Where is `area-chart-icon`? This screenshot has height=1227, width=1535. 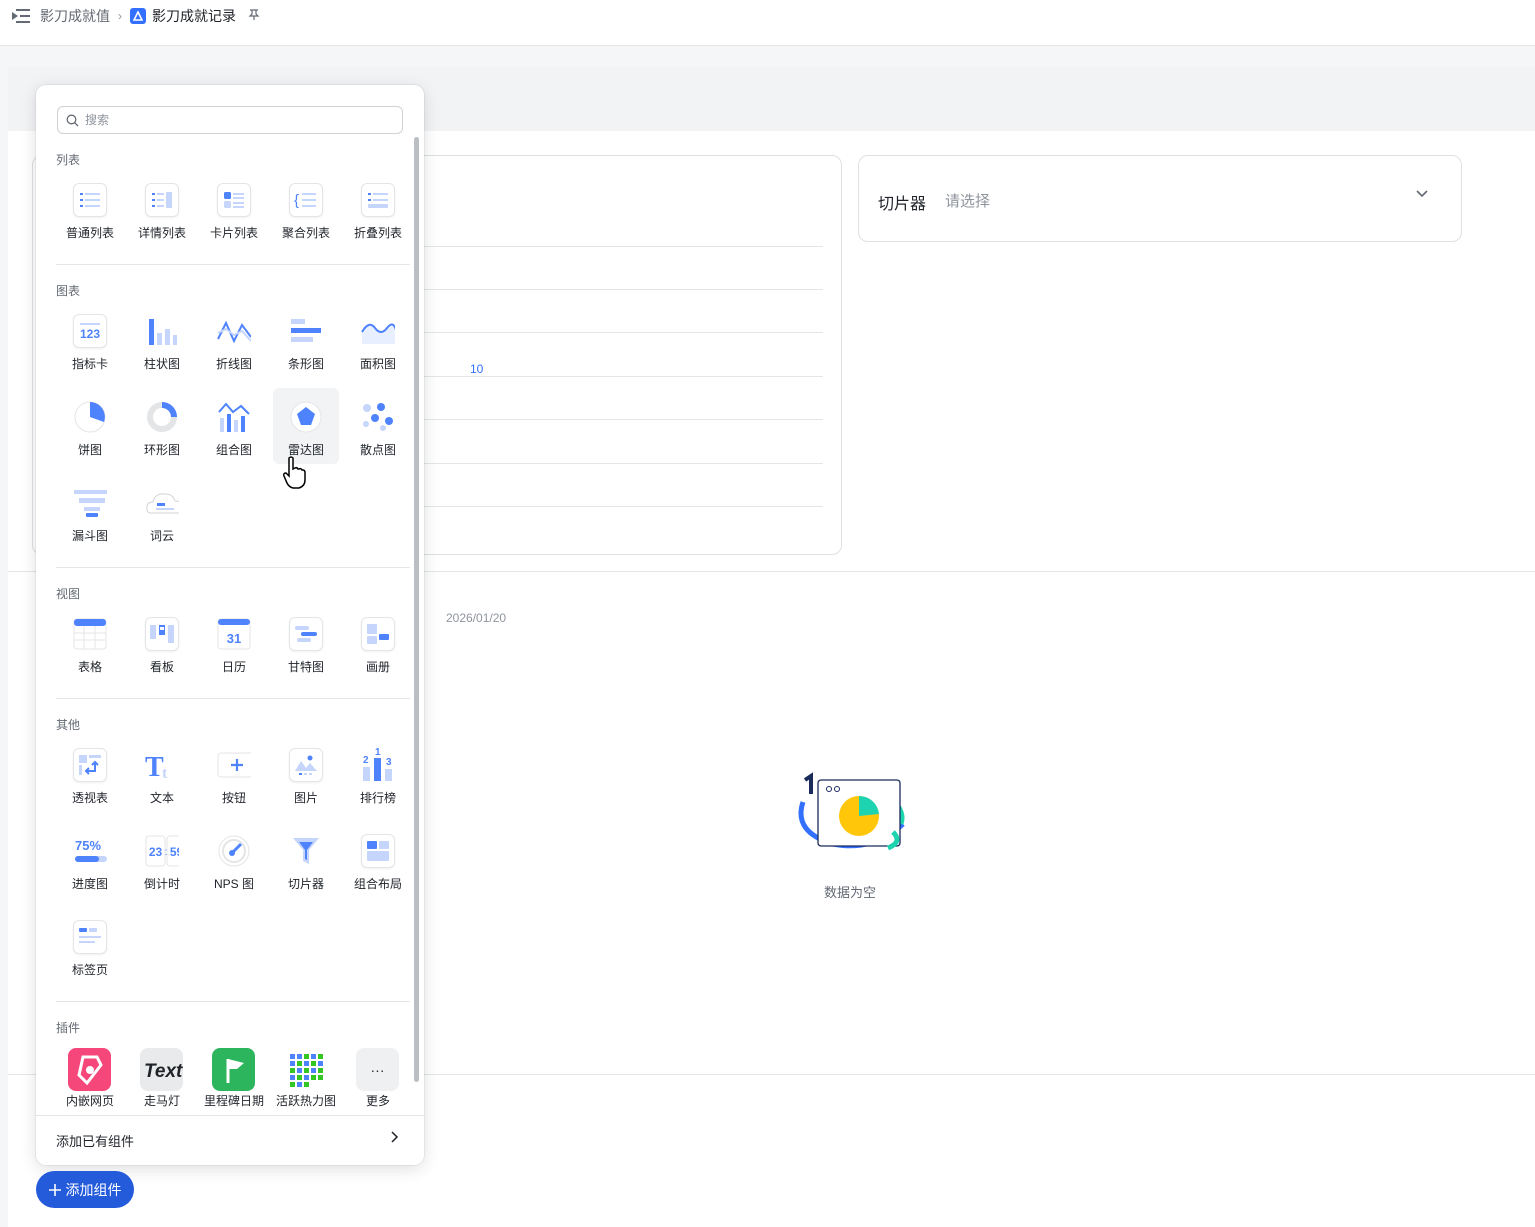
area-chart-icon is located at coordinates (378, 331).